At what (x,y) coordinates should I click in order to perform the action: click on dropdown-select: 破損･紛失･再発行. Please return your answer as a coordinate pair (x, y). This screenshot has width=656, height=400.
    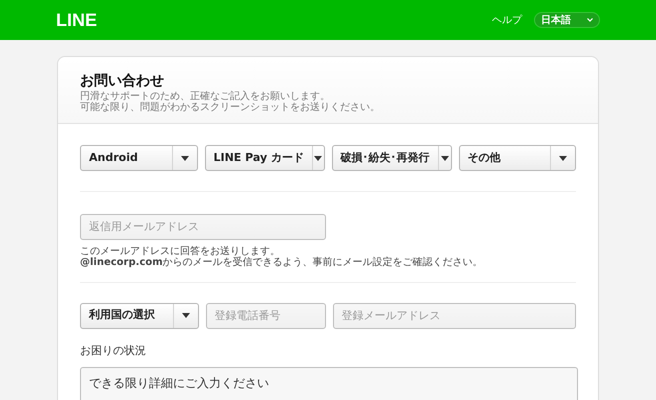
    Looking at the image, I should click on (392, 158).